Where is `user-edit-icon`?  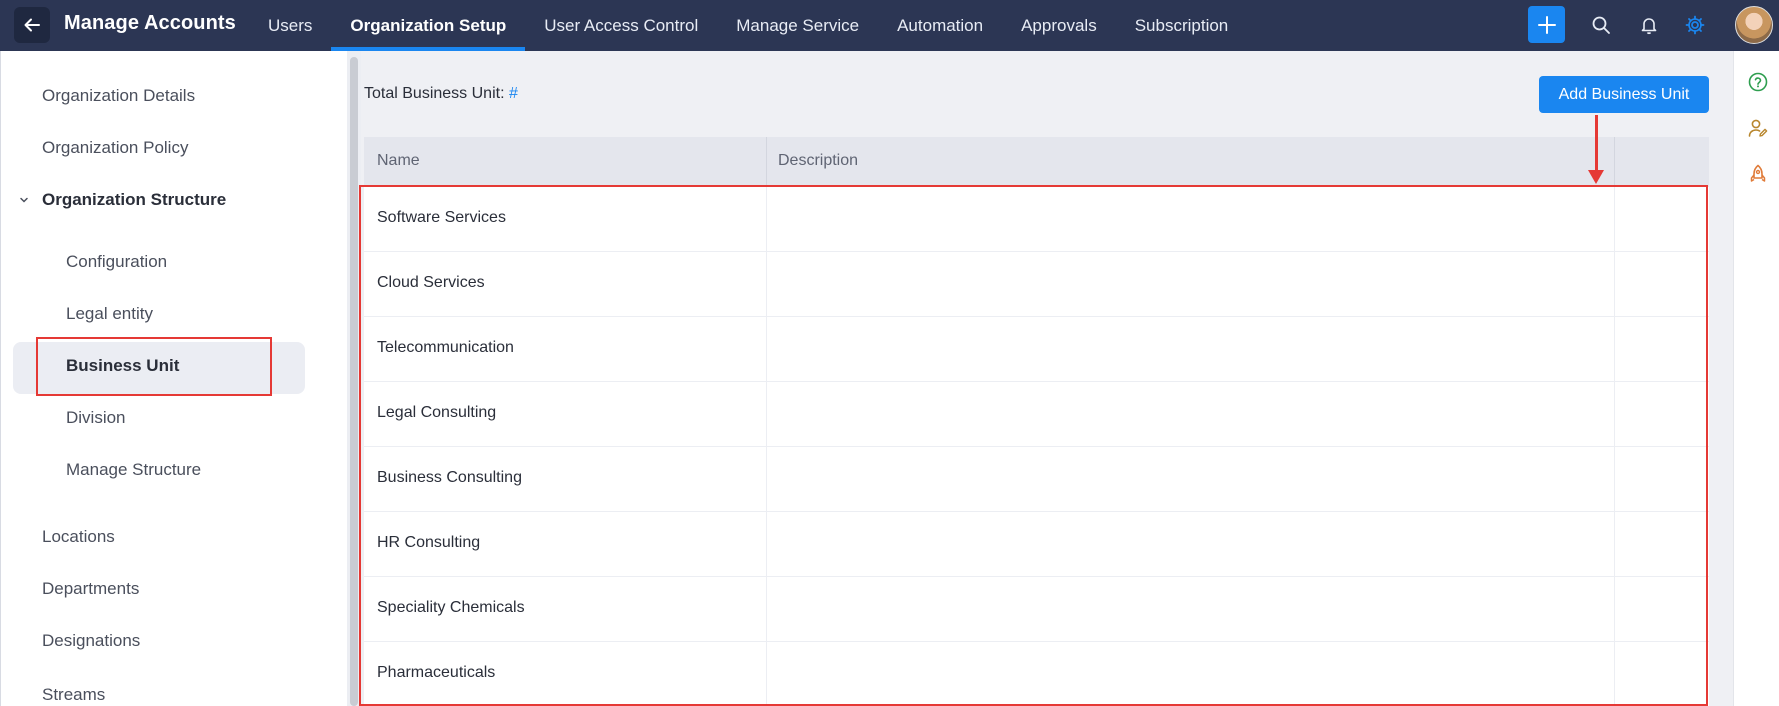 user-edit-icon is located at coordinates (1758, 128).